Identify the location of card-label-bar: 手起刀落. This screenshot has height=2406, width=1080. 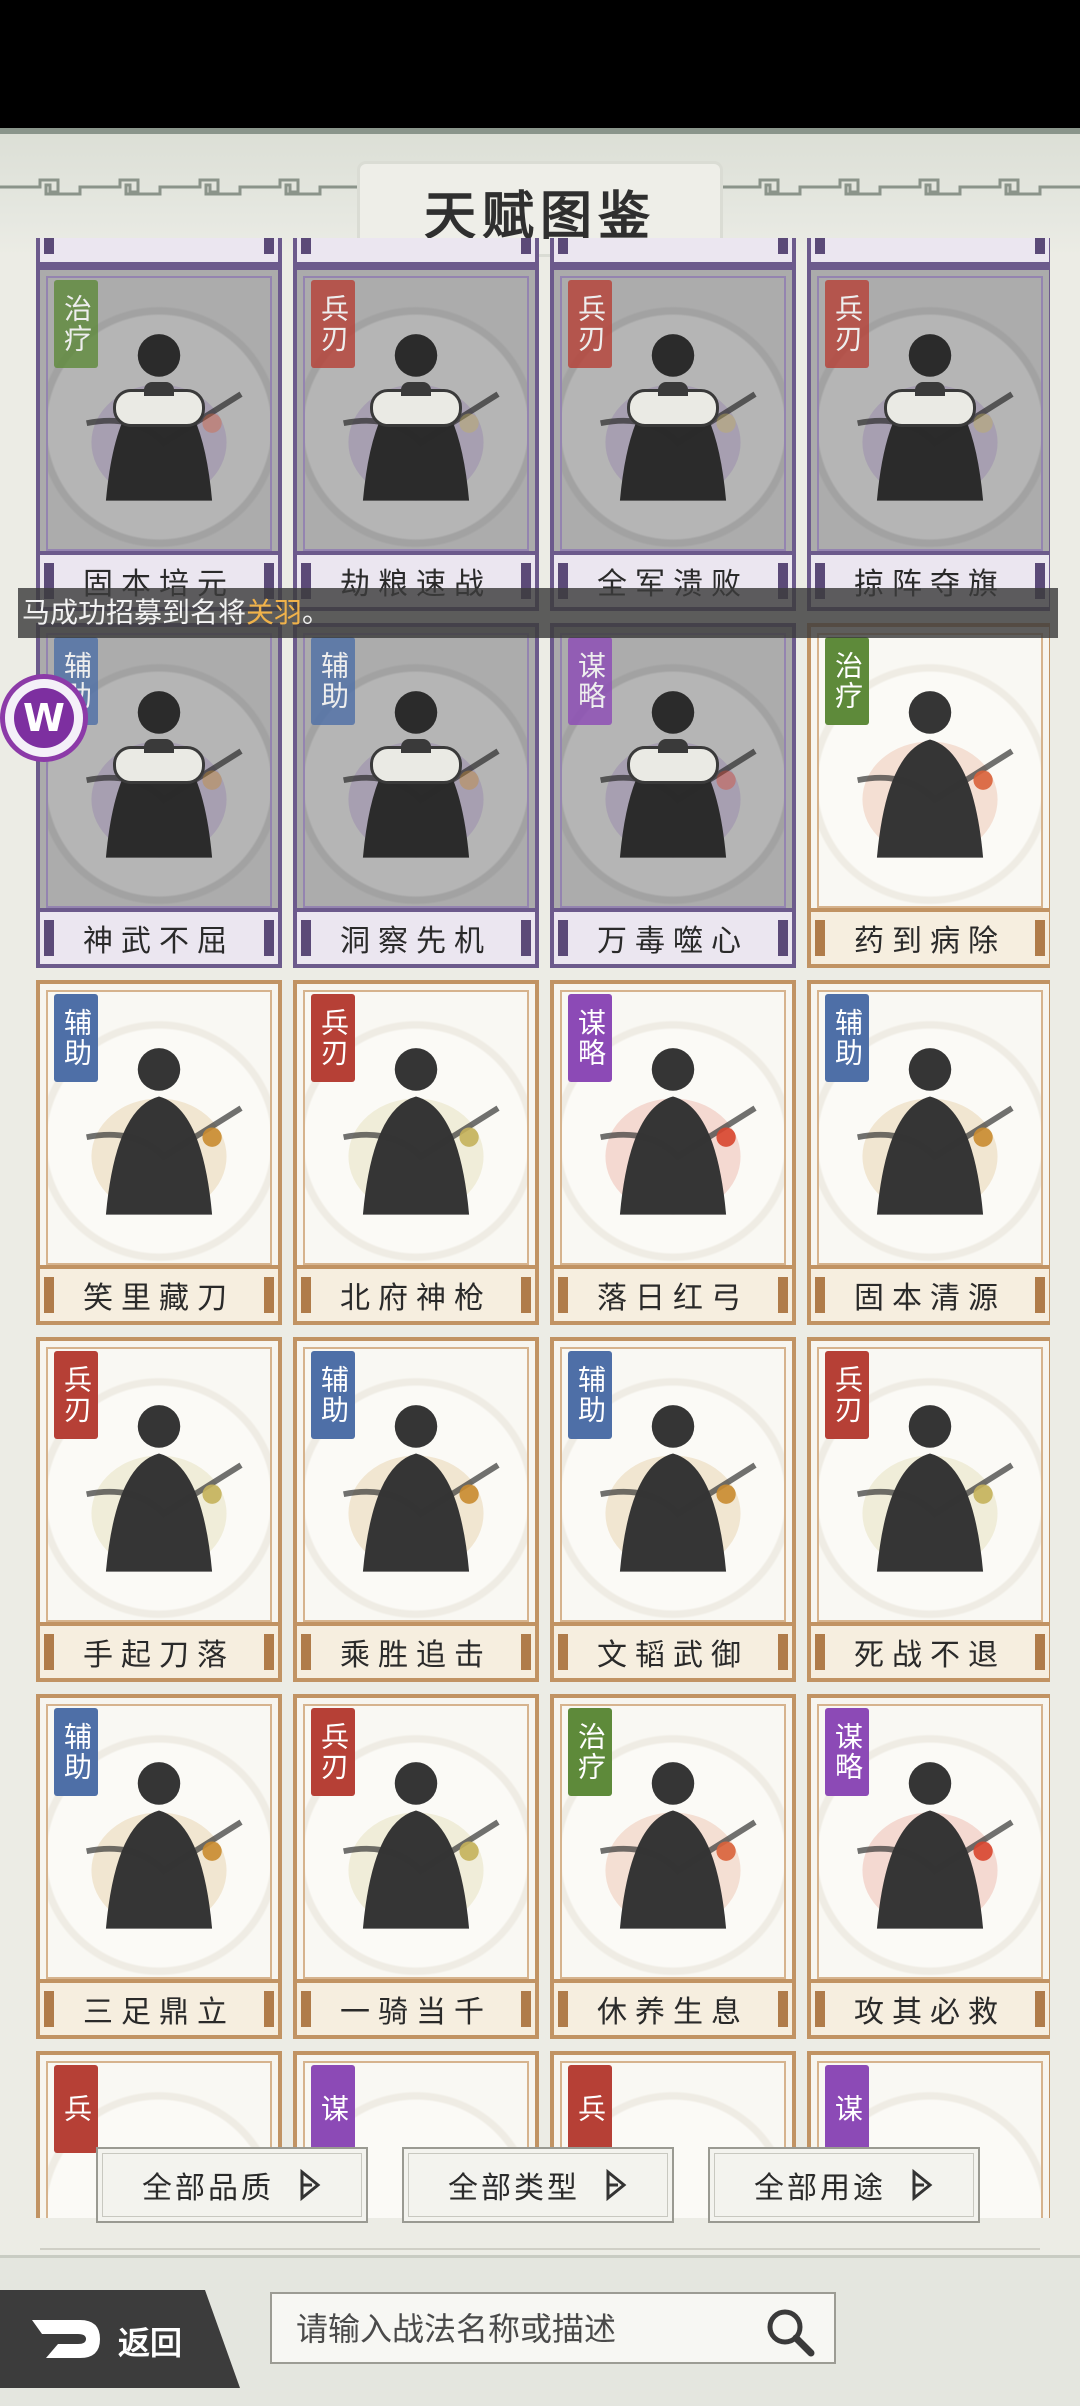
(159, 1650).